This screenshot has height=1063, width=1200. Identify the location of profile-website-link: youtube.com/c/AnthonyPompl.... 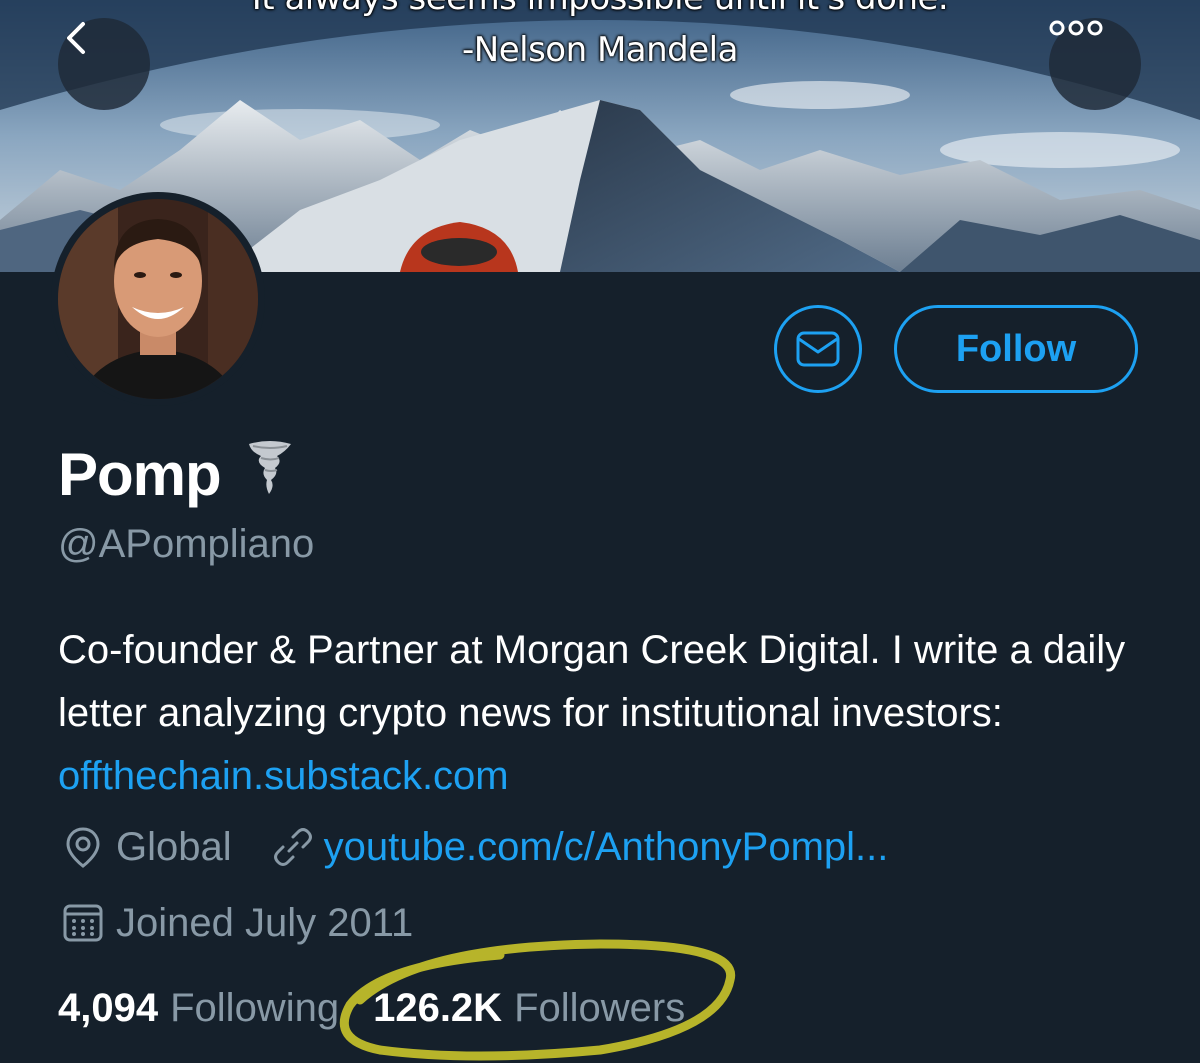
(606, 847).